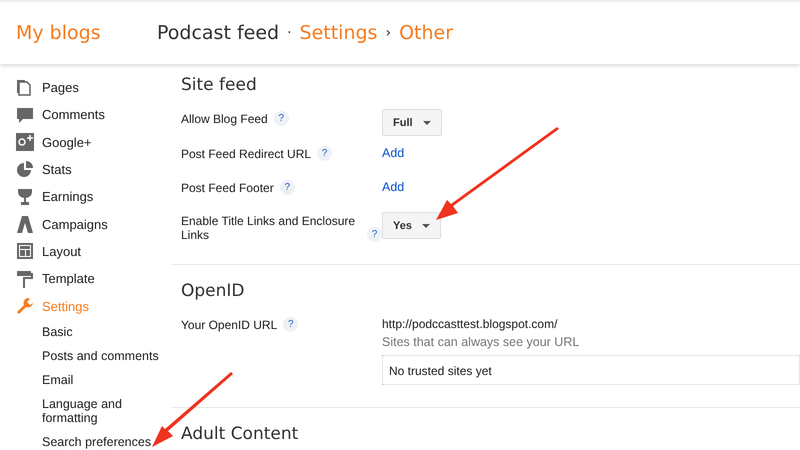  I want to click on sidebar-item: Layout, so click(62, 251).